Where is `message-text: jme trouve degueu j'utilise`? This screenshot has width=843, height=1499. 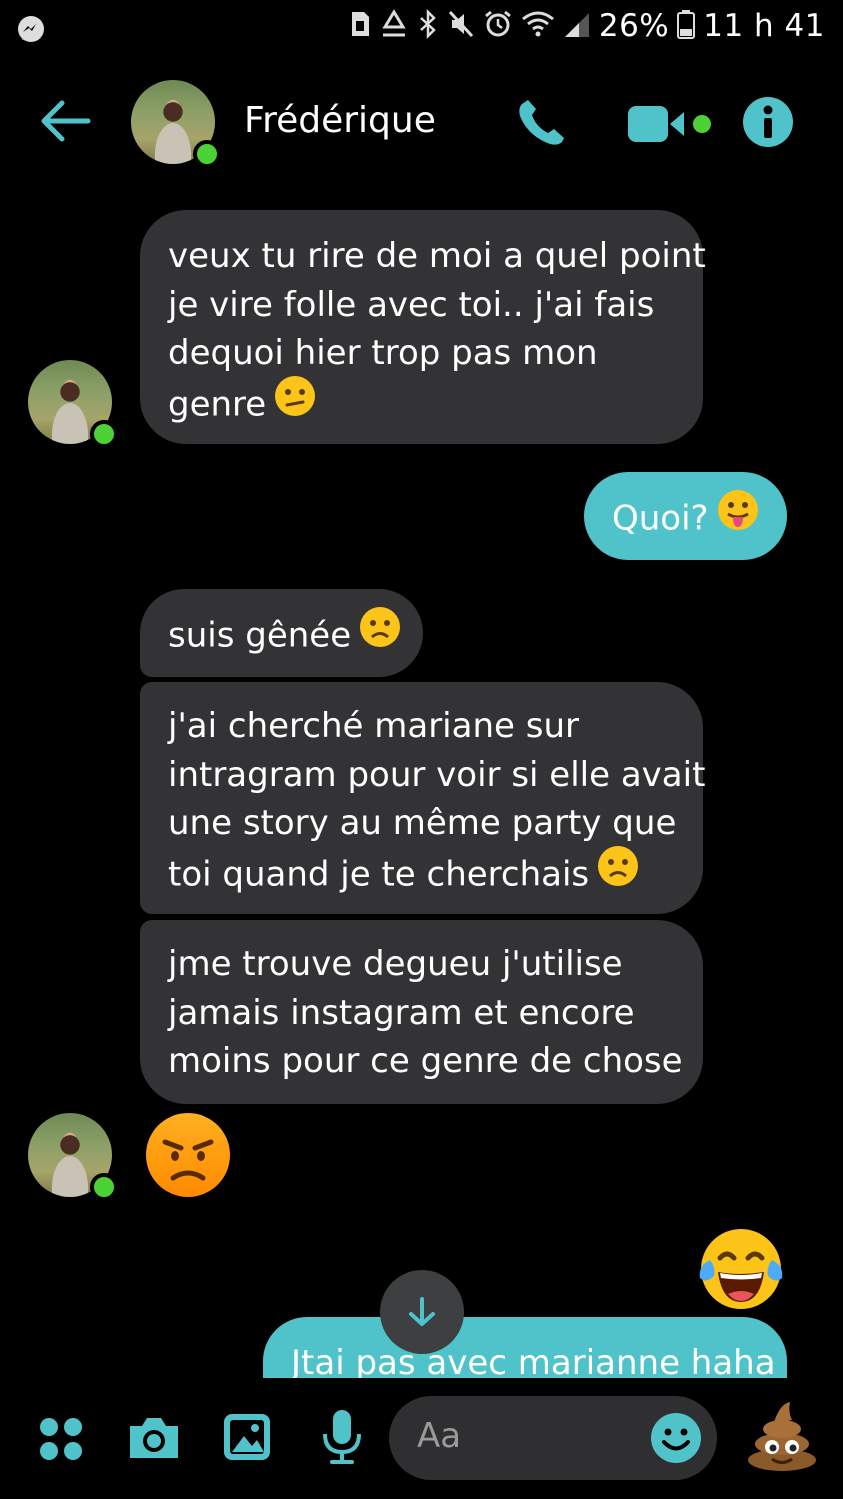
message-text: jme trouve degueu j'utilise is located at coordinates (395, 964).